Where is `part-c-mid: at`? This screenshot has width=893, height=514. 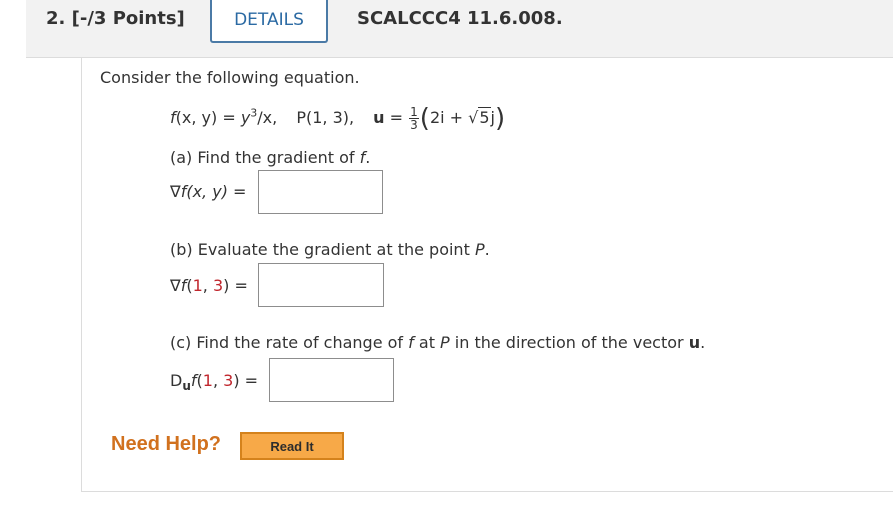
part-c-mid: at is located at coordinates (427, 342).